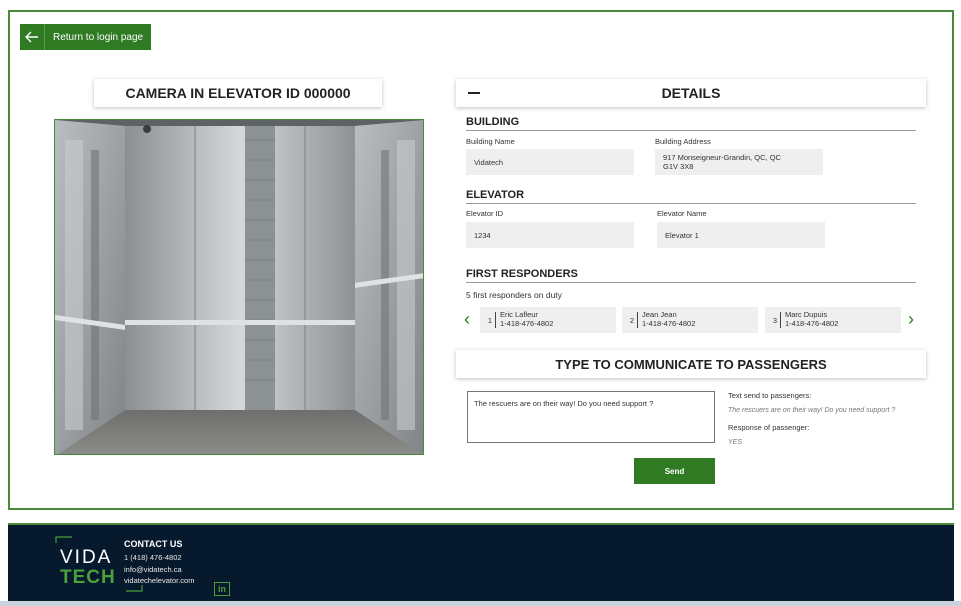 The width and height of the screenshot is (961, 606). I want to click on contact-email: info@vidatech.ca, so click(159, 570).